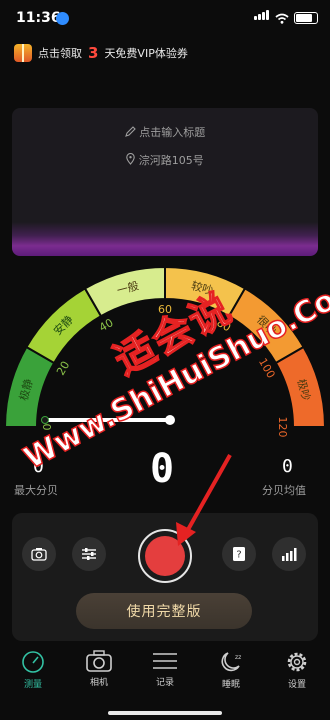  Describe the element at coordinates (164, 611) in the screenshot. I see `full-version-button: 使用完整版` at that location.